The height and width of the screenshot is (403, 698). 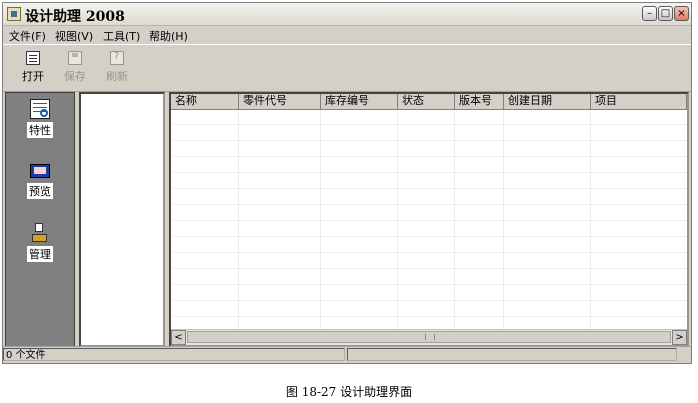 I want to click on horizontal-scrollbar: < >, so click(x=429, y=337).